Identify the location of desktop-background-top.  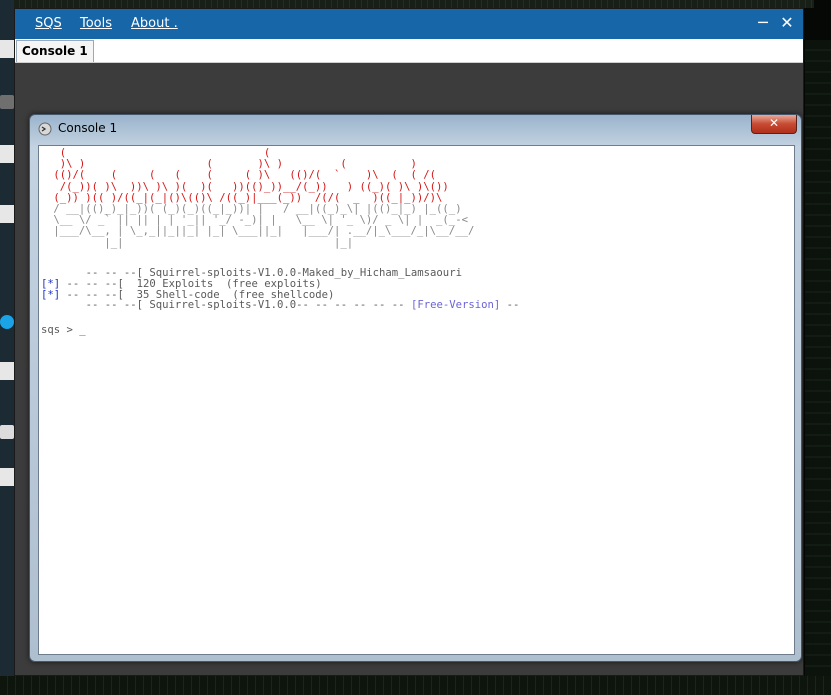
(414, 4).